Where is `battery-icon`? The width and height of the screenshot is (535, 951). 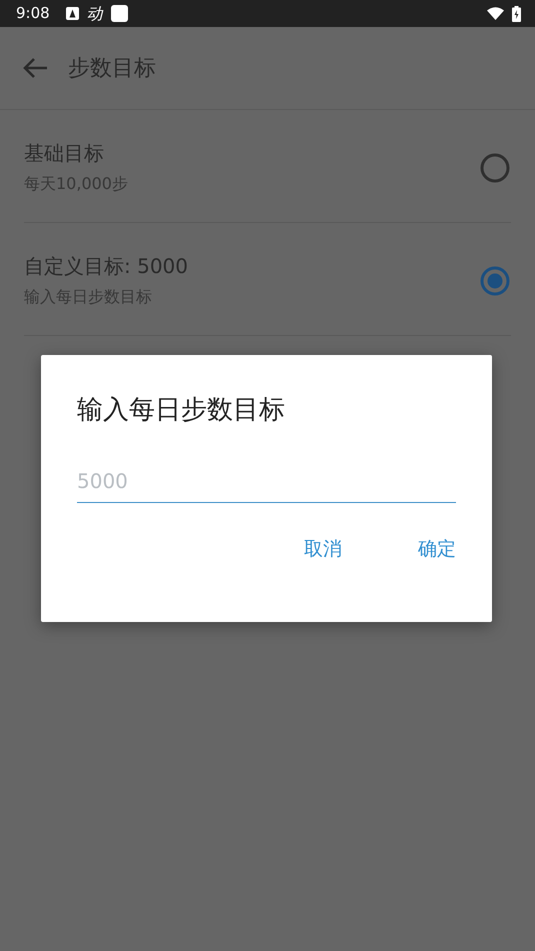 battery-icon is located at coordinates (516, 14).